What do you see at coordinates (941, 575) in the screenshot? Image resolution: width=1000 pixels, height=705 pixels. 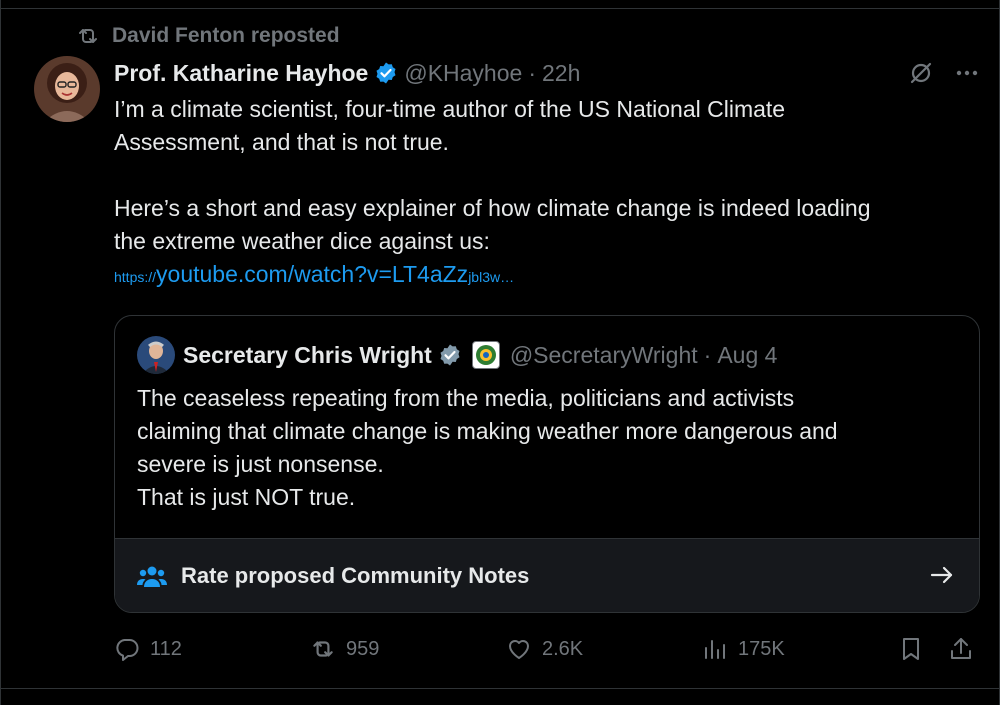 I see `arrow-right-icon` at bounding box center [941, 575].